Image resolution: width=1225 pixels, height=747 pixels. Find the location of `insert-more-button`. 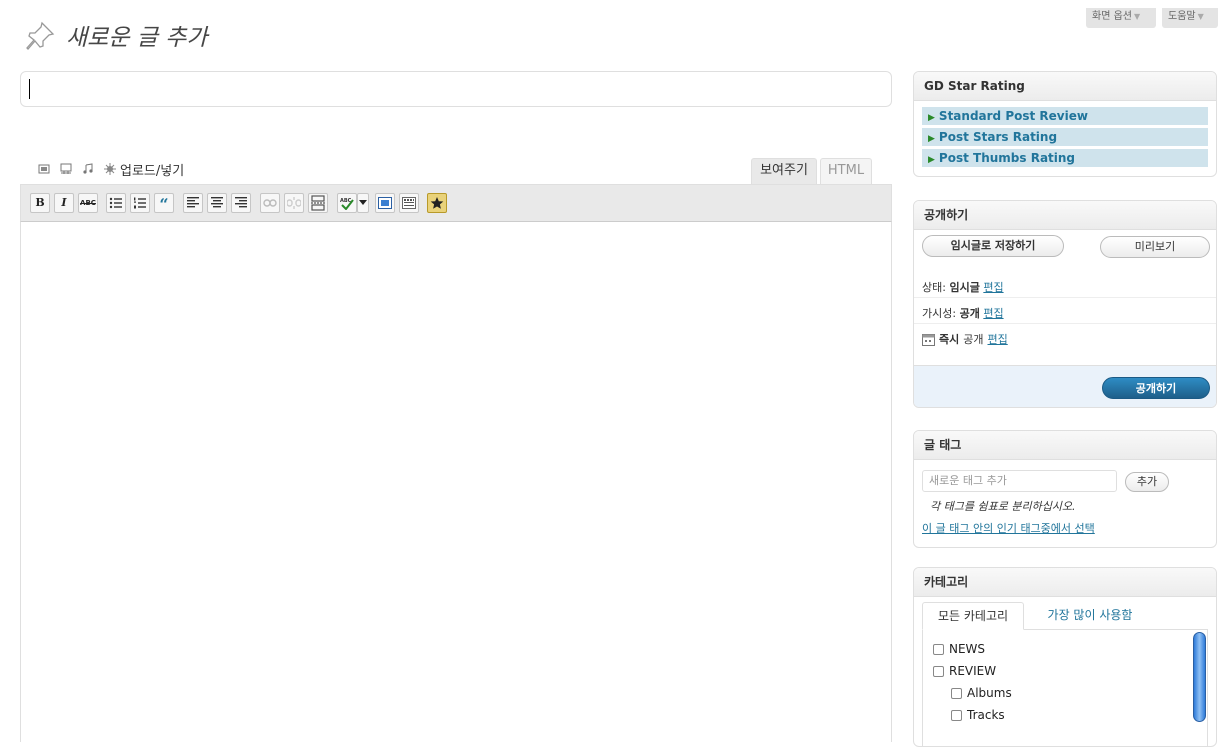

insert-more-button is located at coordinates (318, 203).